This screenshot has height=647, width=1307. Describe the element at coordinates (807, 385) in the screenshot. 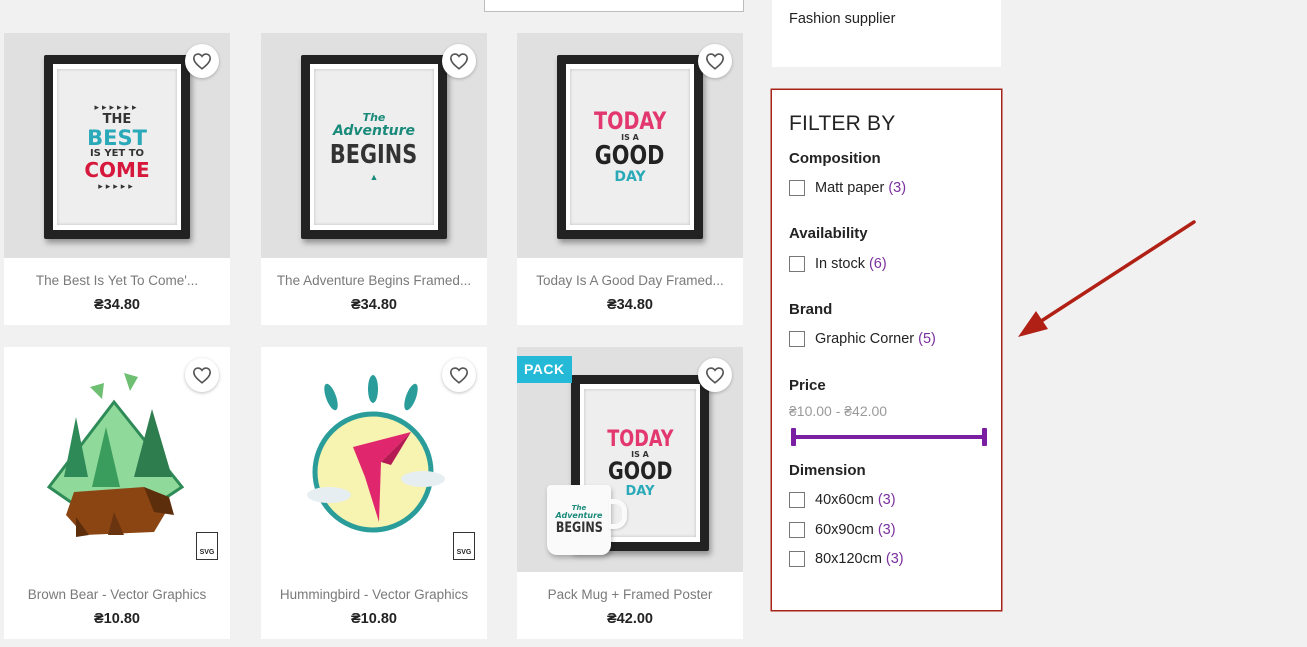

I see `facet-title-price: Price` at that location.